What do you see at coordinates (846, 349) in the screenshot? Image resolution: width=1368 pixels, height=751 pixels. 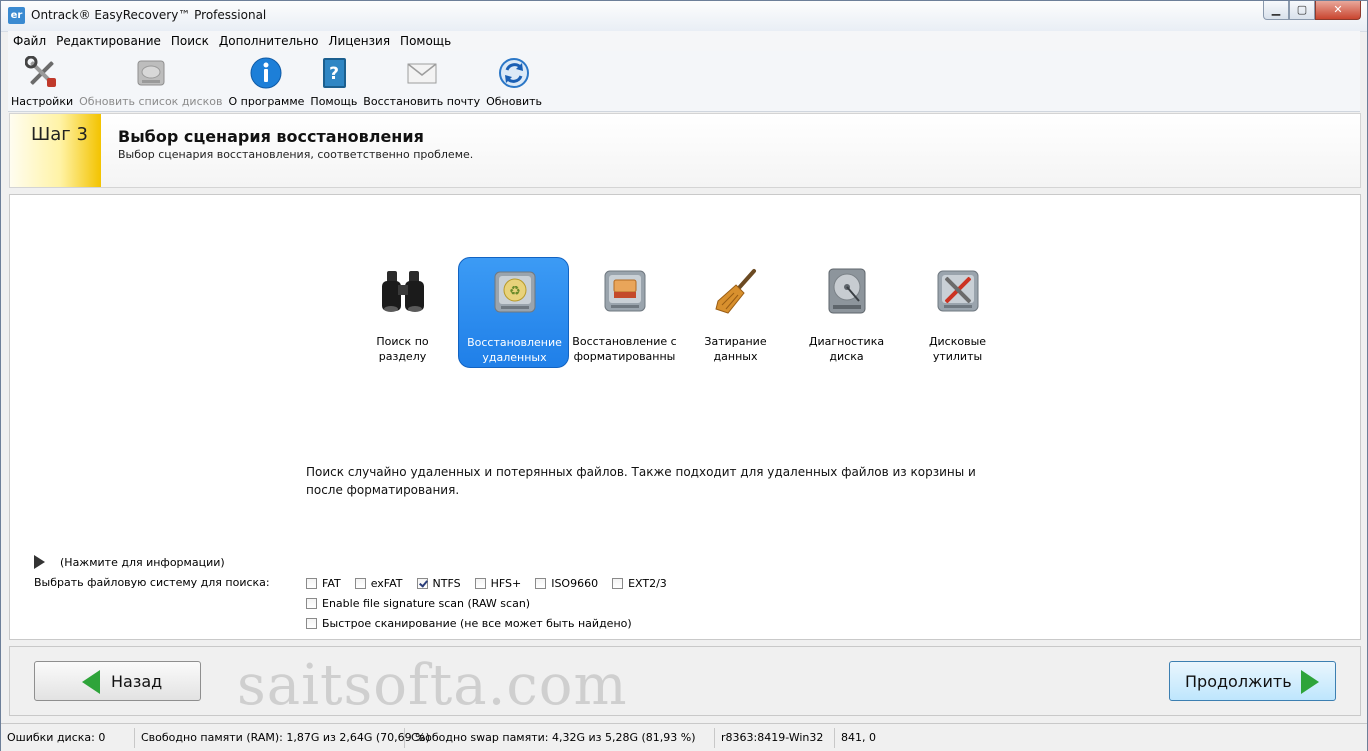 I see `scenario-label: Диагностика диска` at bounding box center [846, 349].